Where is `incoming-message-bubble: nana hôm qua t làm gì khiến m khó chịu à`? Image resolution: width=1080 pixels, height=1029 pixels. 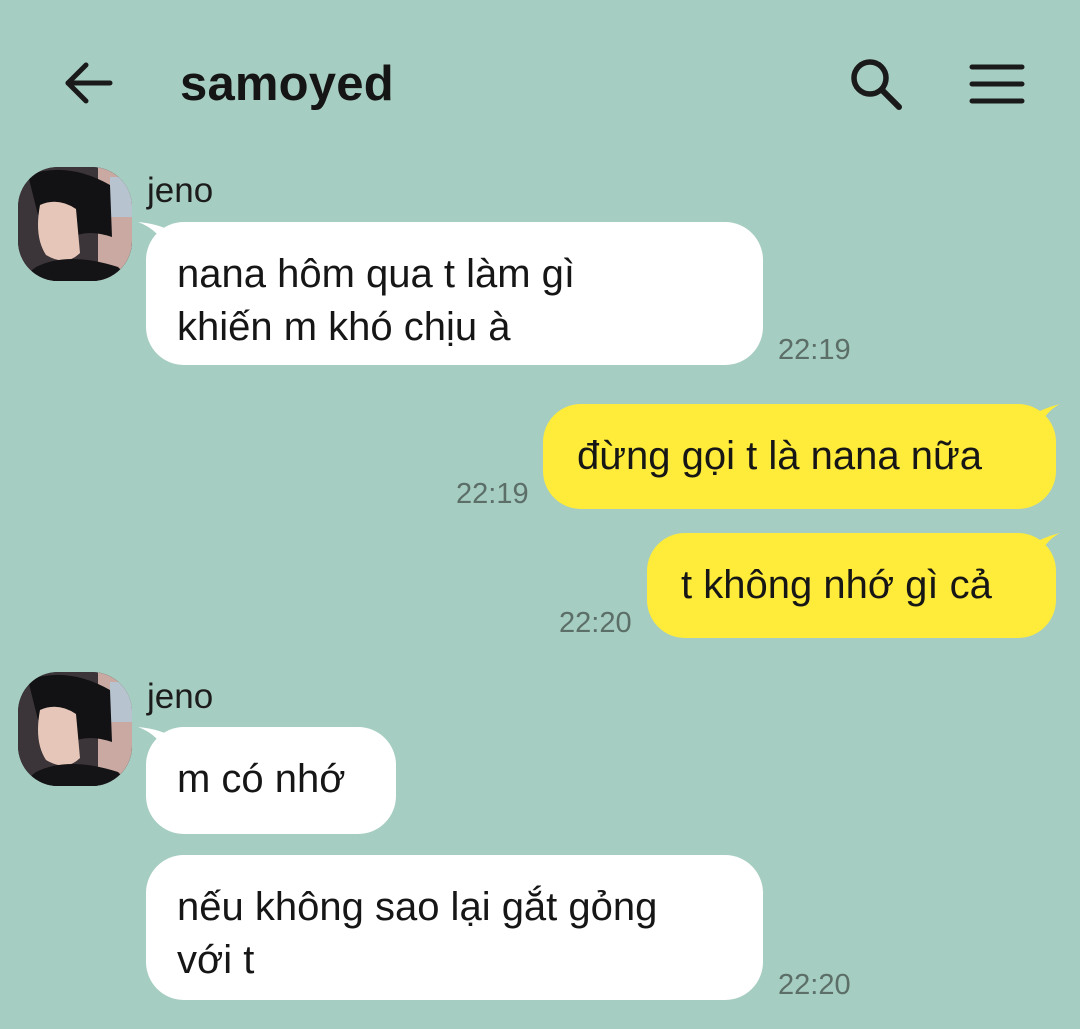
incoming-message-bubble: nana hôm qua t làm gì khiến m khó chịu à is located at coordinates (454, 293).